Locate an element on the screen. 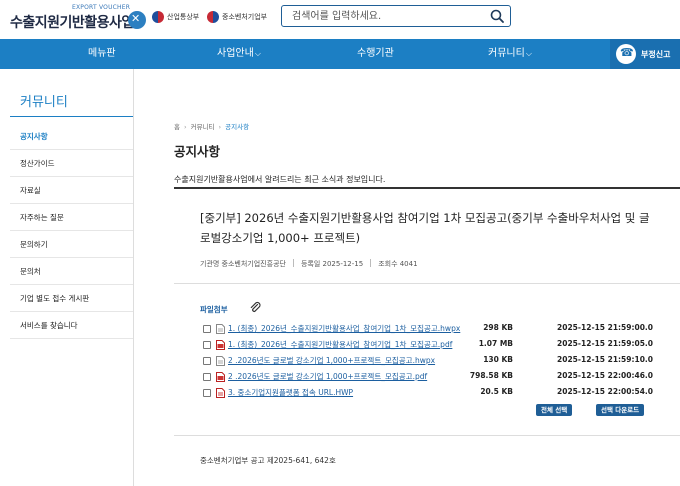 This screenshot has width=680, height=486. nav-item-community: 커뮤니티⌵ is located at coordinates (510, 54).